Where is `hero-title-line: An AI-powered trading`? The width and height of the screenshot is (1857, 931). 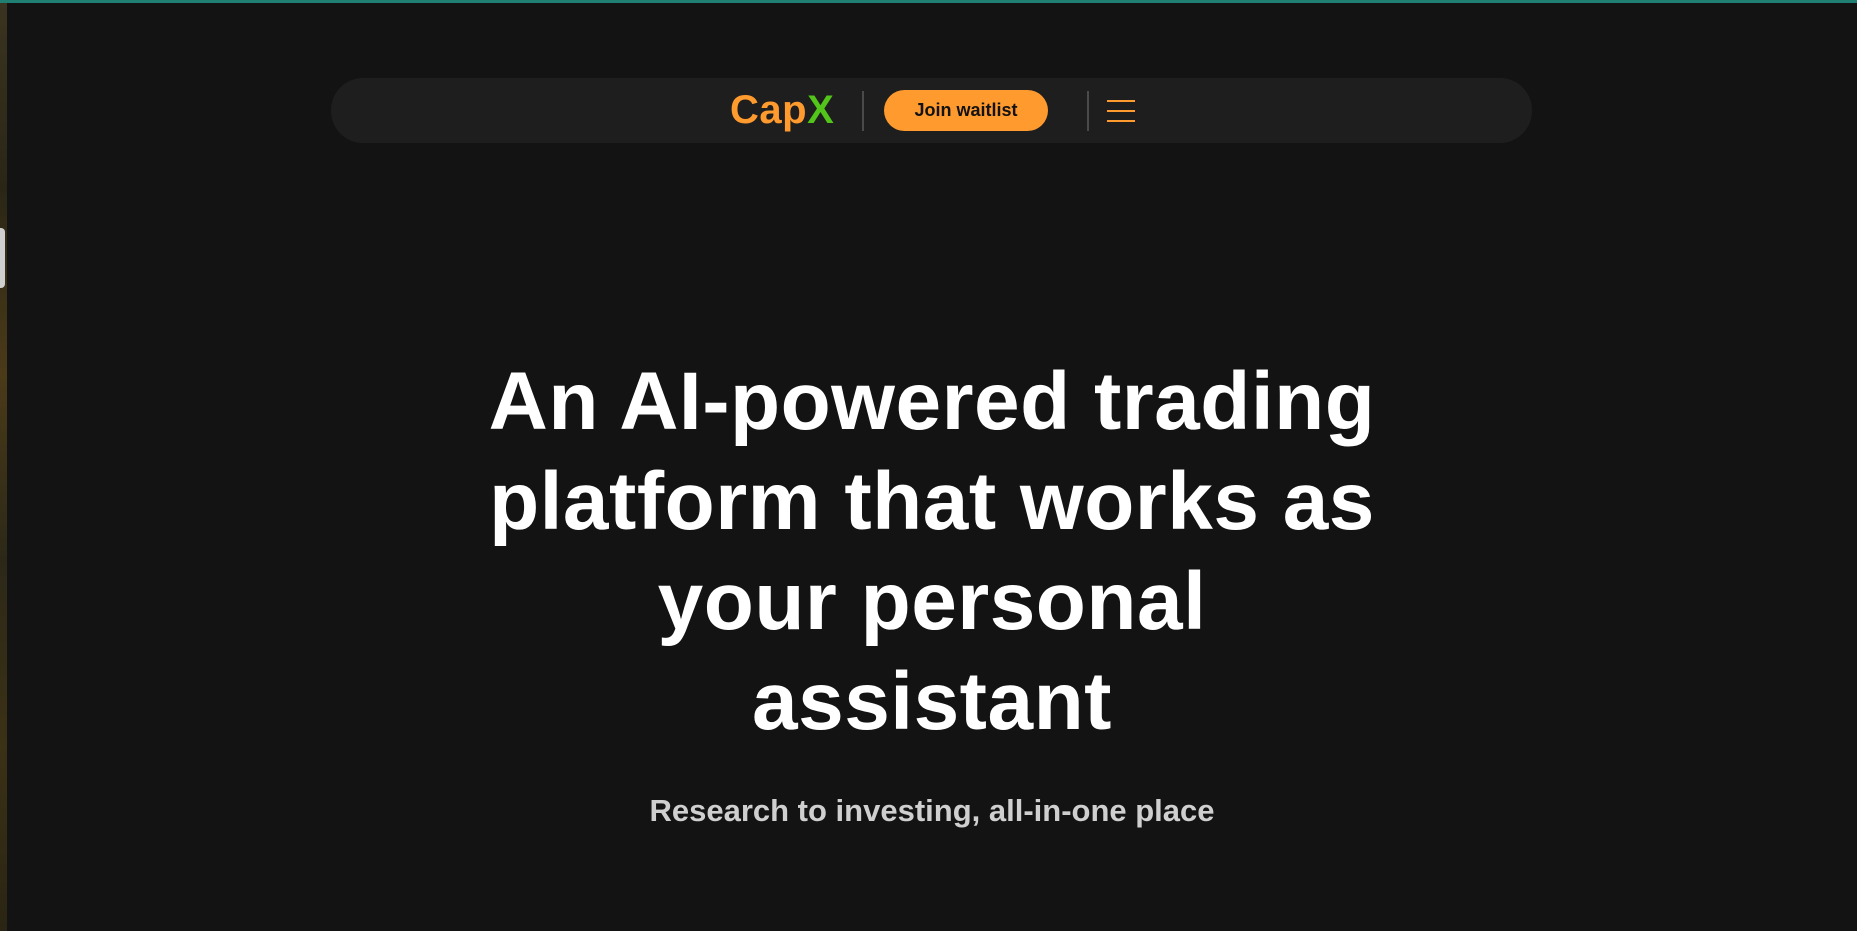
hero-title-line: An AI-powered trading is located at coordinates (932, 401).